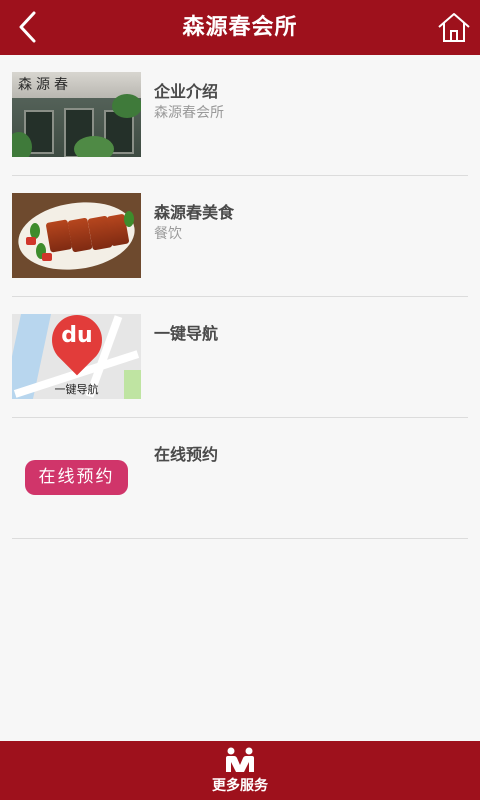  Describe the element at coordinates (194, 212) in the screenshot. I see `item-title: 森源春美食` at that location.